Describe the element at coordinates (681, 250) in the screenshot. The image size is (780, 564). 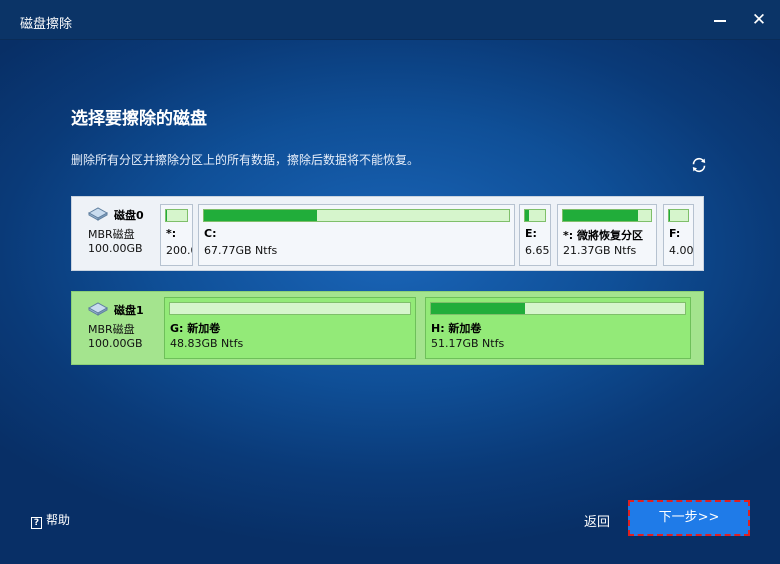
I see `partition-size: 4.00` at that location.